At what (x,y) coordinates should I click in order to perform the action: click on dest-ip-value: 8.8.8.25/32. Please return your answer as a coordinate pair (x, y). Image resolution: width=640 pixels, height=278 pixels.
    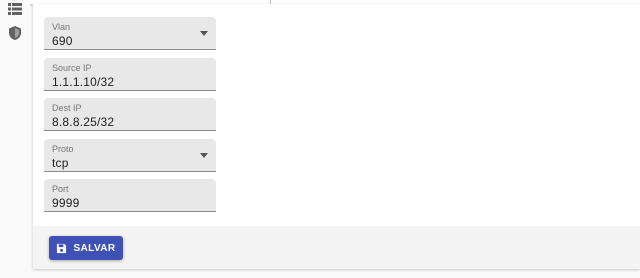
    Looking at the image, I should click on (83, 122).